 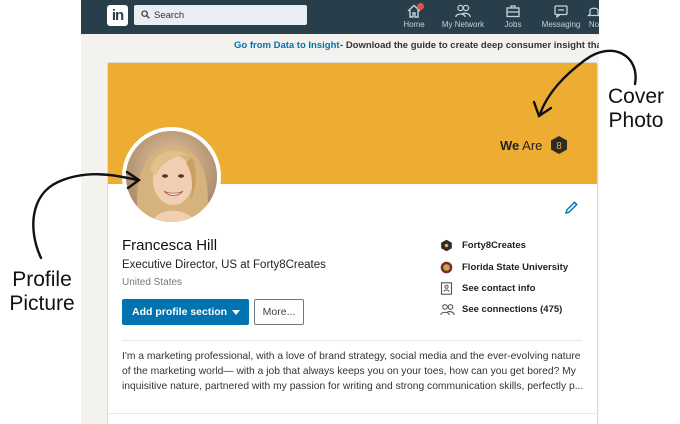 I want to click on chevron-down-icon, so click(x=236, y=312).